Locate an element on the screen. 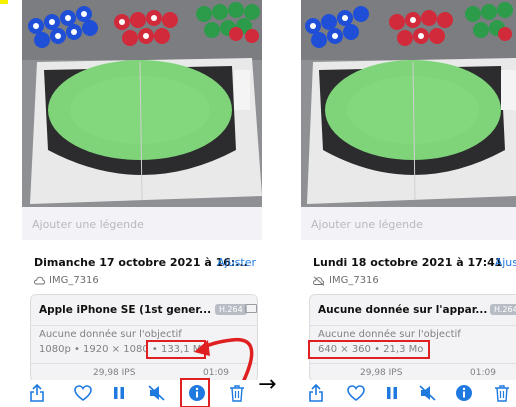 The width and height of the screenshot is (516, 407). transition-arrow: → is located at coordinates (267, 384).